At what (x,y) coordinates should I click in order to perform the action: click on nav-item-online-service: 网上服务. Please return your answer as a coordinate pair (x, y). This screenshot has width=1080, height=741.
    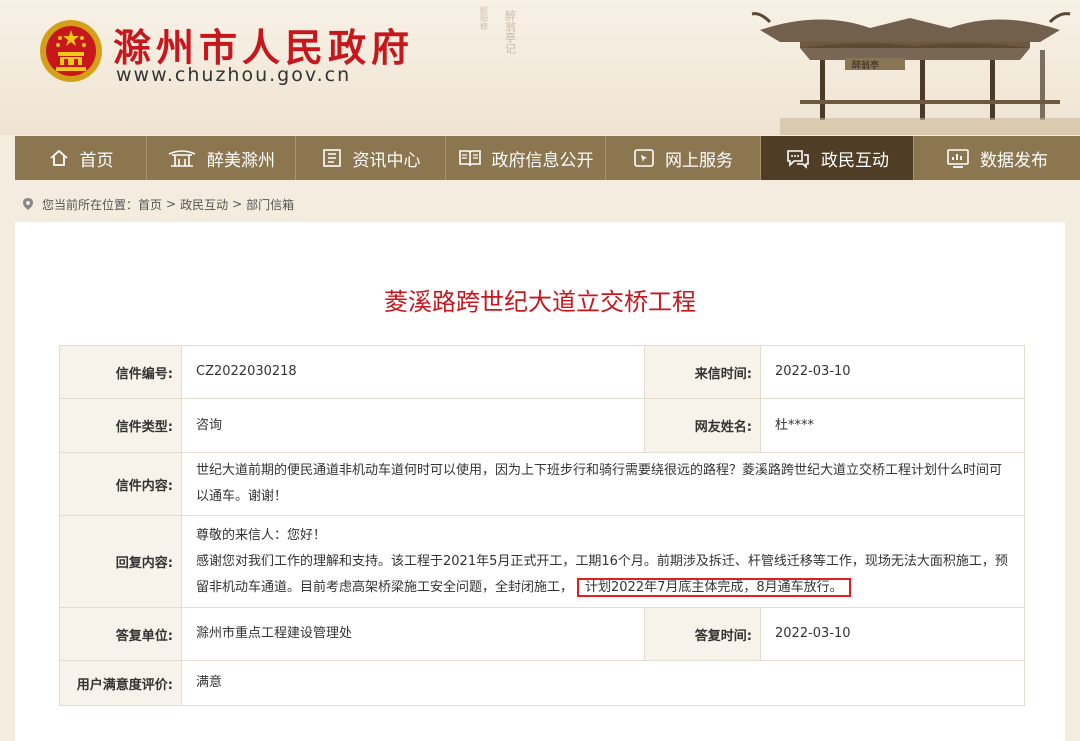
    Looking at the image, I should click on (683, 158).